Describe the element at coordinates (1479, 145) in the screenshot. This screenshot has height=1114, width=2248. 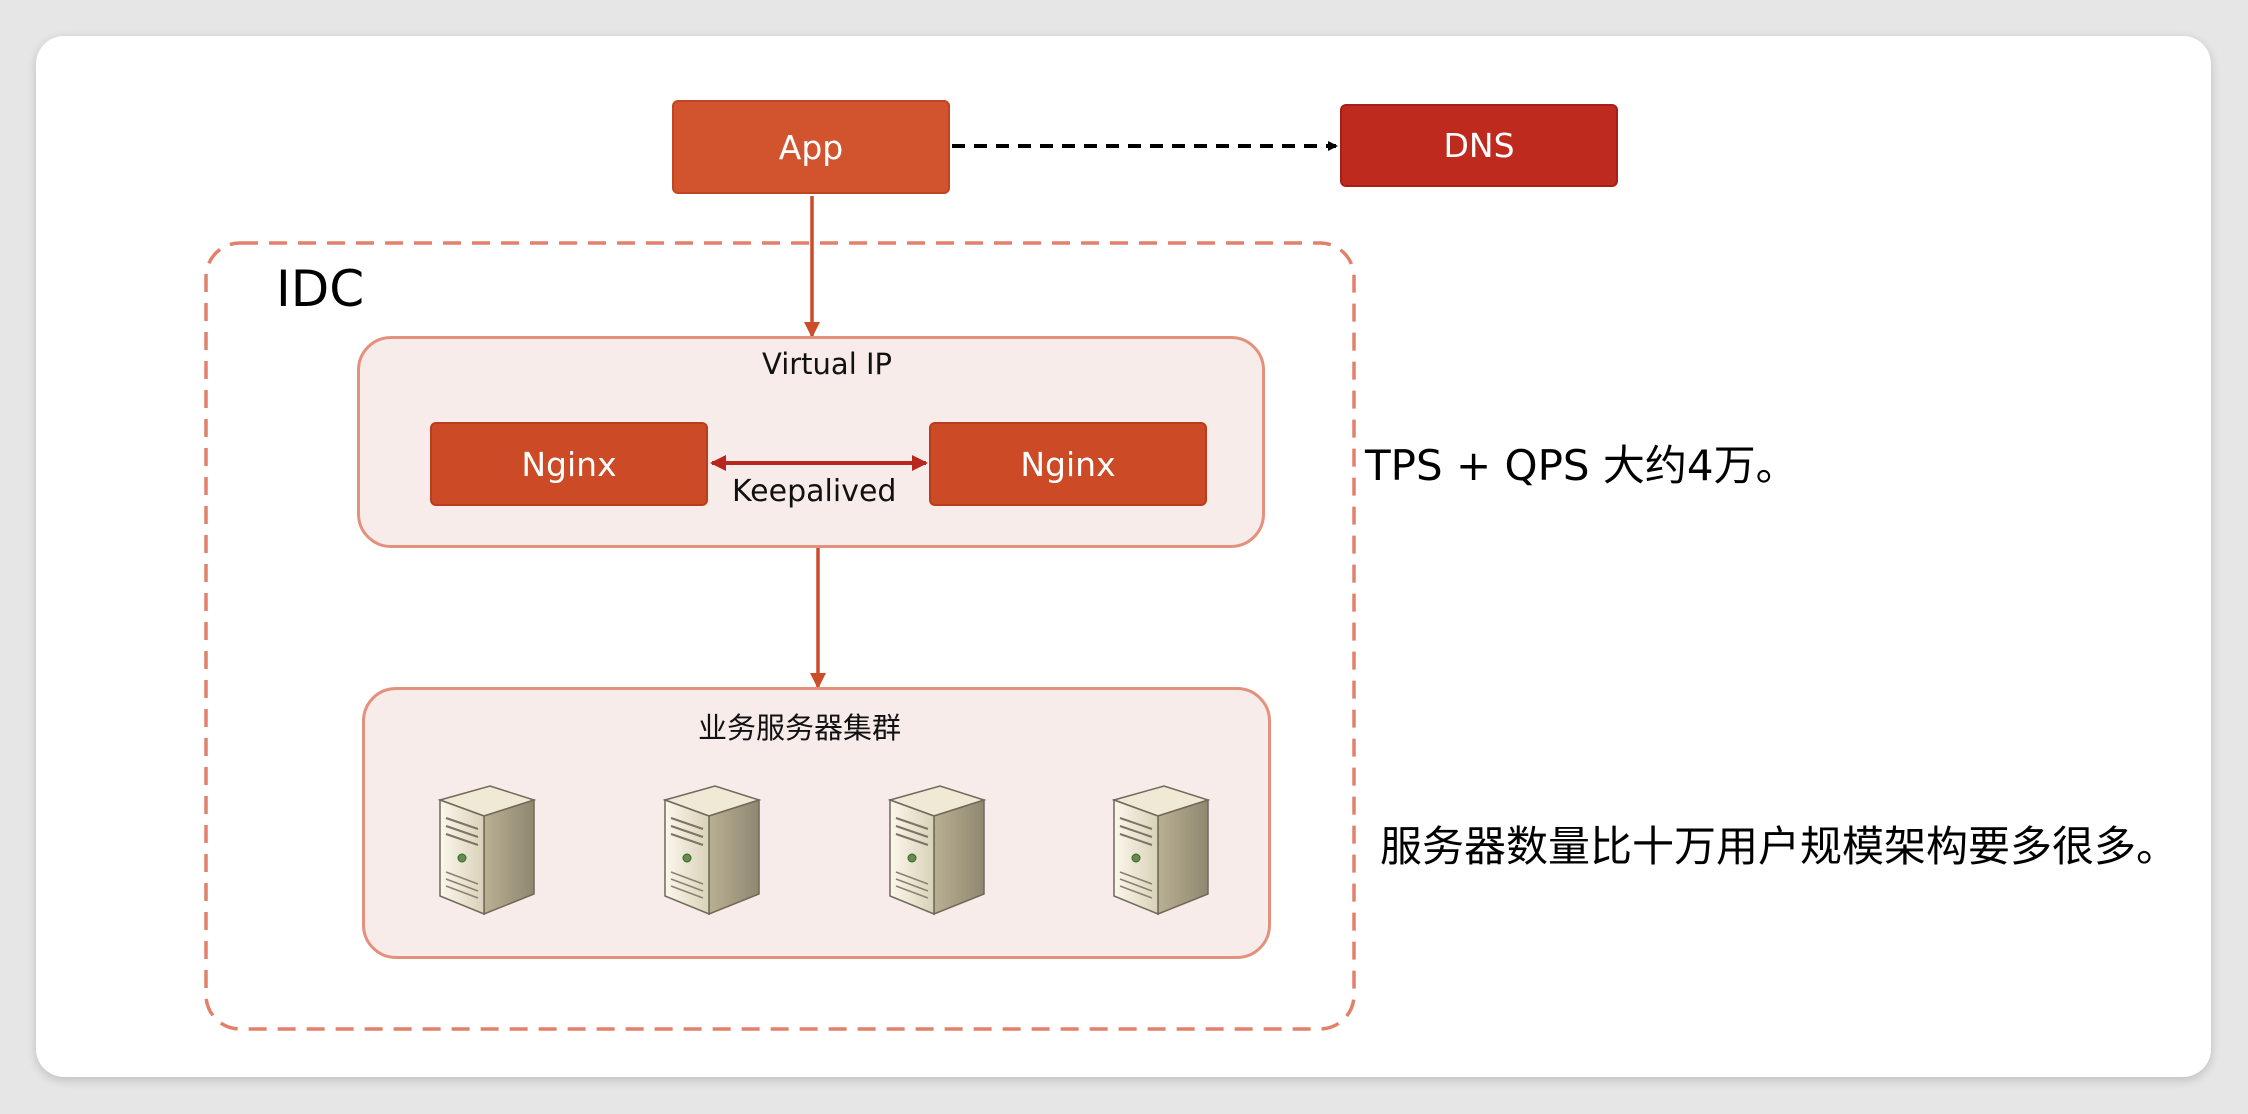
I see `dns-node: DNS` at that location.